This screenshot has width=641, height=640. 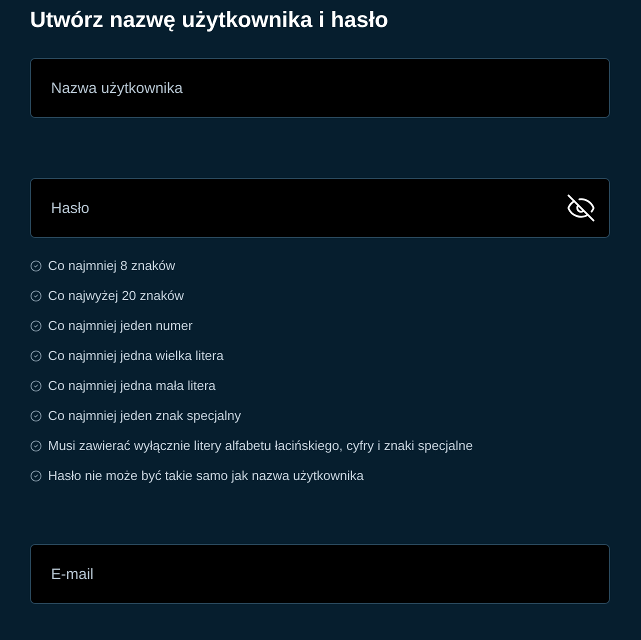 What do you see at coordinates (120, 326) in the screenshot?
I see `password-rule: Co najmniej jeden numer` at bounding box center [120, 326].